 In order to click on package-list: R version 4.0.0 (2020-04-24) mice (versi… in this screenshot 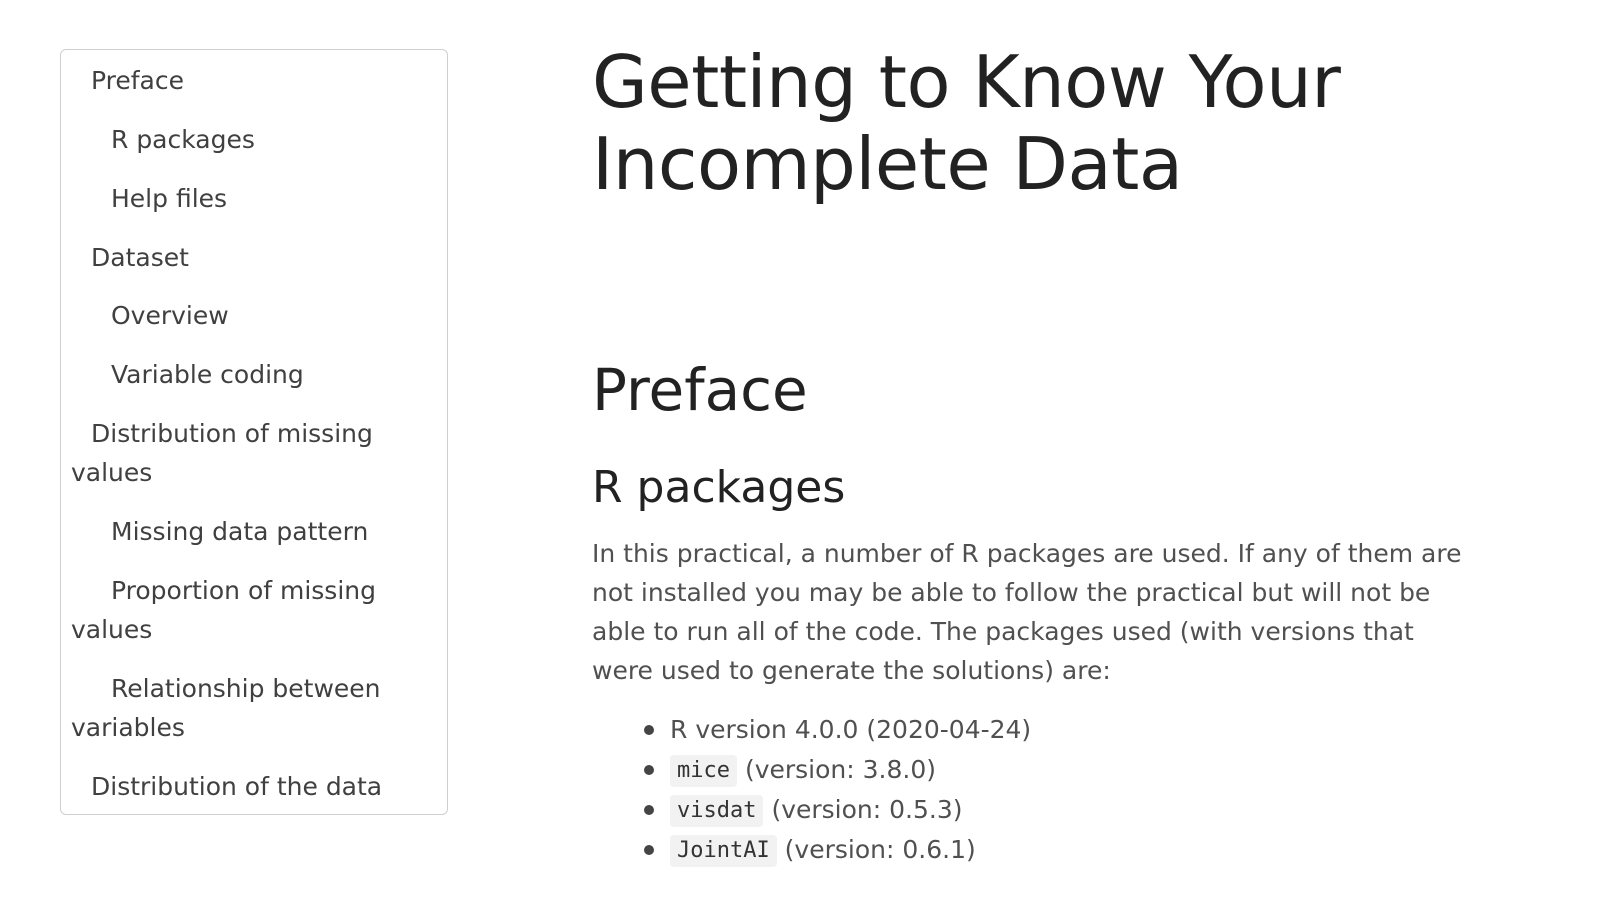, I will do `click(1032, 790)`.